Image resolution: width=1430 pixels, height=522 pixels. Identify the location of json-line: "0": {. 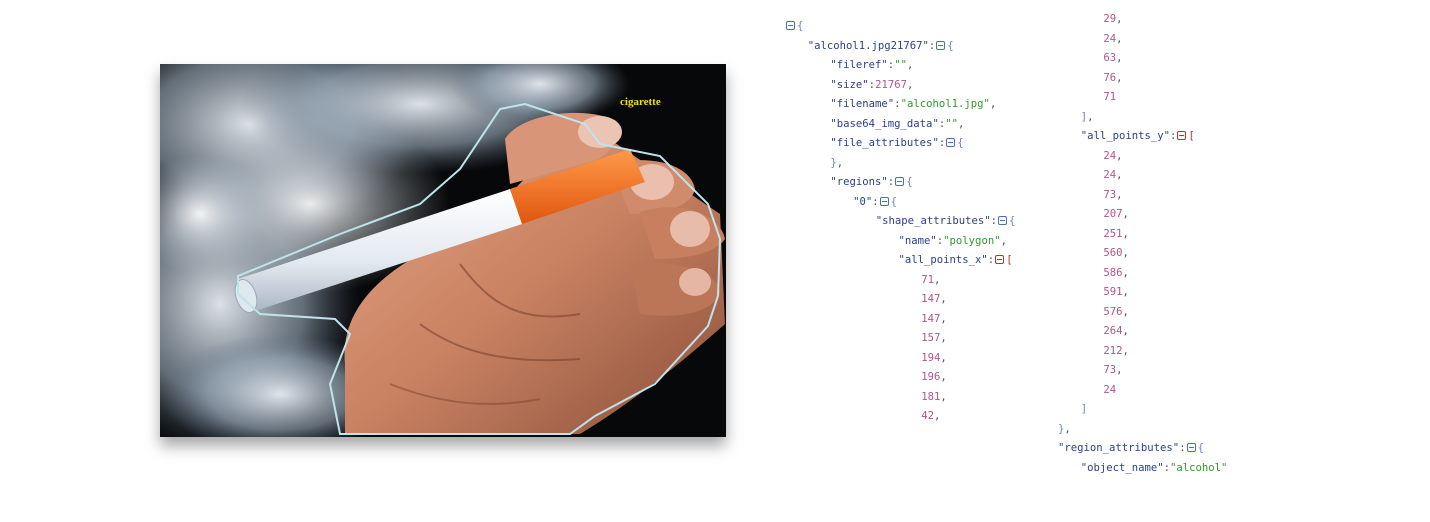
(900, 203).